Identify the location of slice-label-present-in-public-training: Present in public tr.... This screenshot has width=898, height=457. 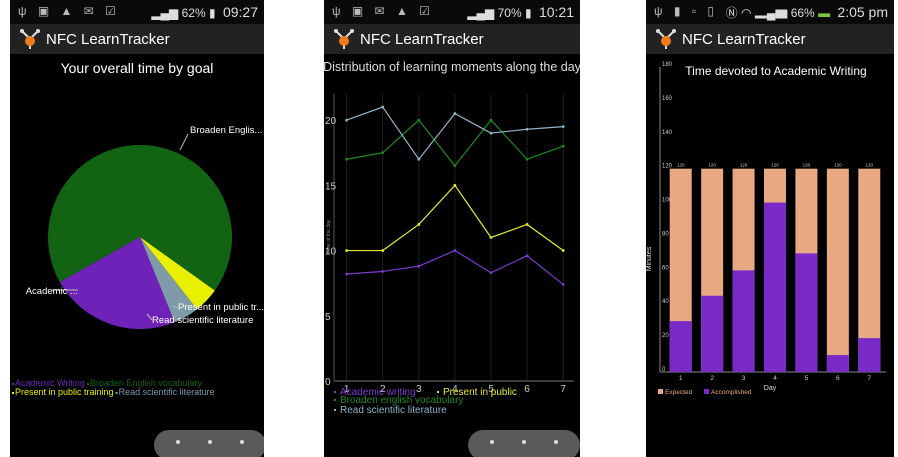
(221, 307).